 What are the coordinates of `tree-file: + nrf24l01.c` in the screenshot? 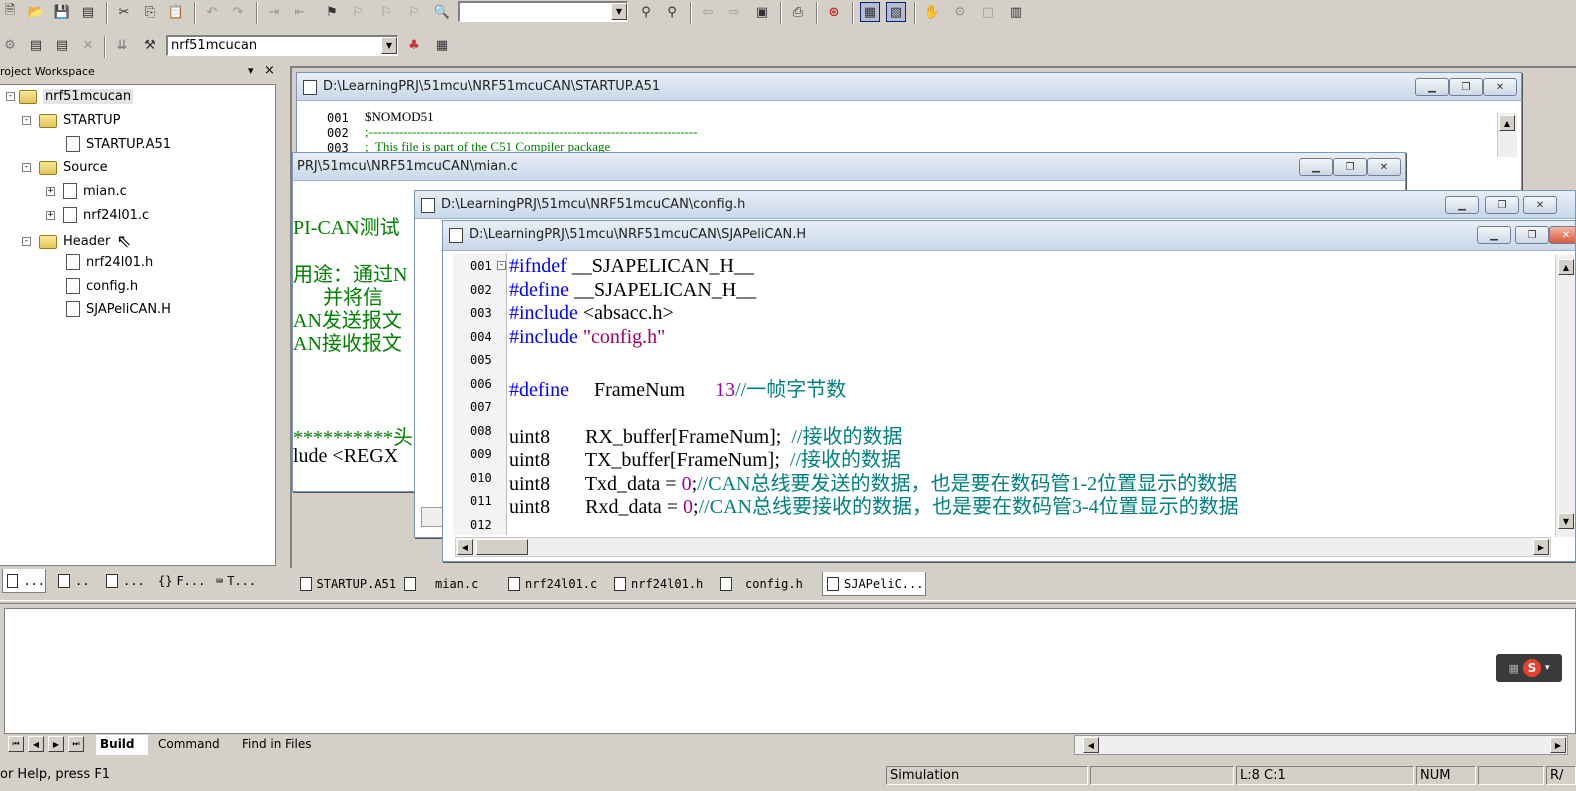 It's located at (97, 215).